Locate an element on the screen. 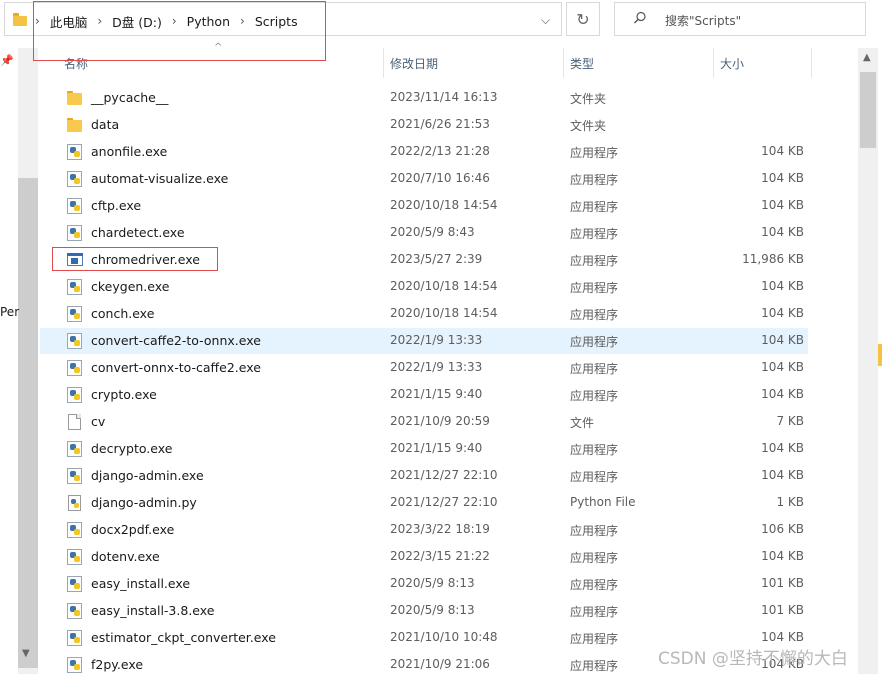 Image resolution: width=882 pixels, height=674 pixels. column-header-date: 修改日期 is located at coordinates (474, 63).